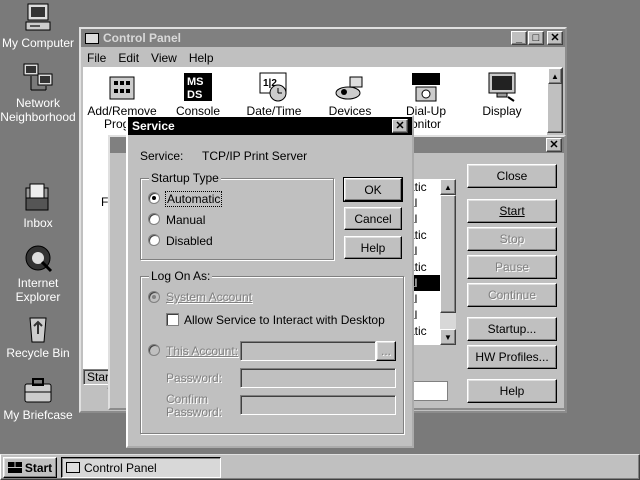 The width and height of the screenshot is (640, 480). What do you see at coordinates (202, 351) in the screenshot?
I see `this-account-label: This Account:` at bounding box center [202, 351].